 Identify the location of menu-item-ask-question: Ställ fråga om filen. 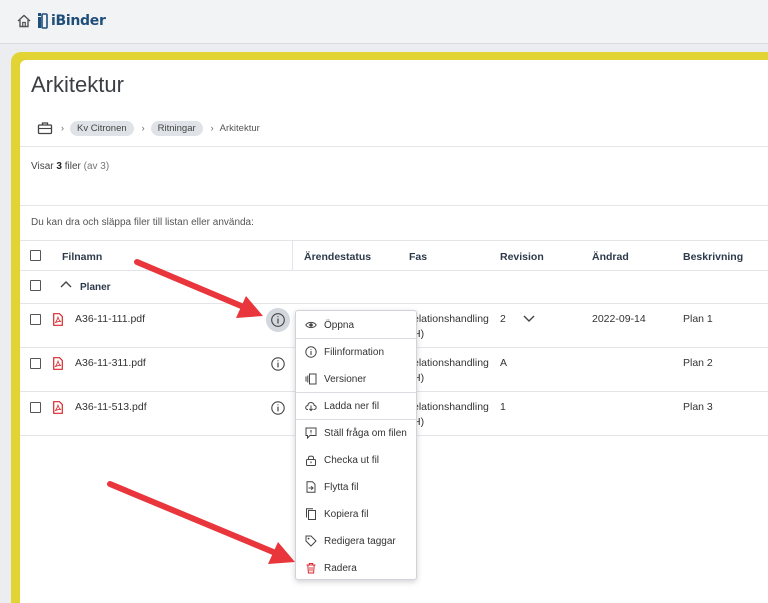
(356, 433).